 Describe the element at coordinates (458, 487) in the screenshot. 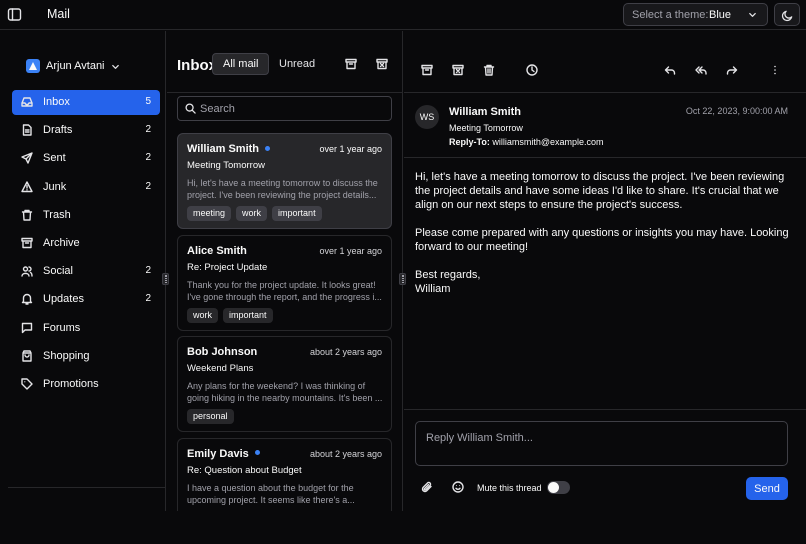

I see `smile-icon` at that location.